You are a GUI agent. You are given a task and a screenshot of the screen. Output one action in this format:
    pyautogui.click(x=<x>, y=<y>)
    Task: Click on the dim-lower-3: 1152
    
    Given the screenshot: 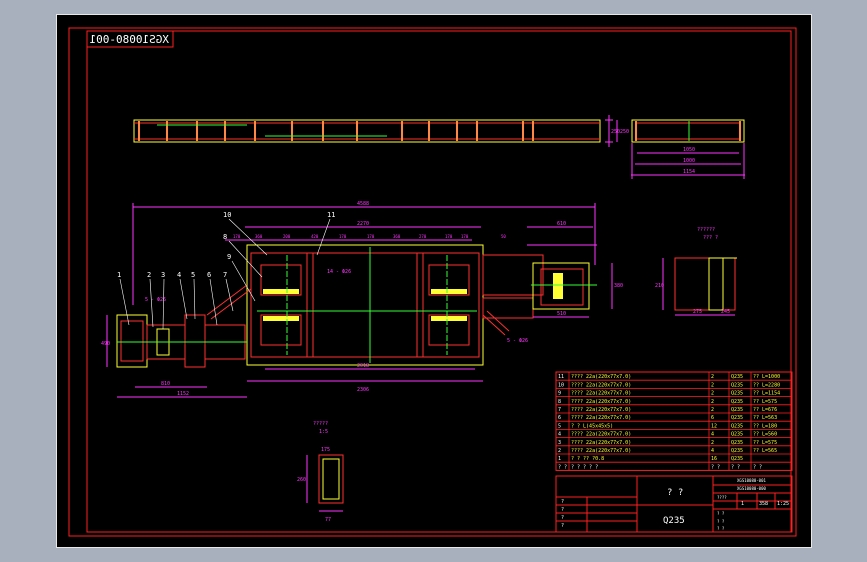 What is the action you would take?
    pyautogui.click(x=183, y=394)
    